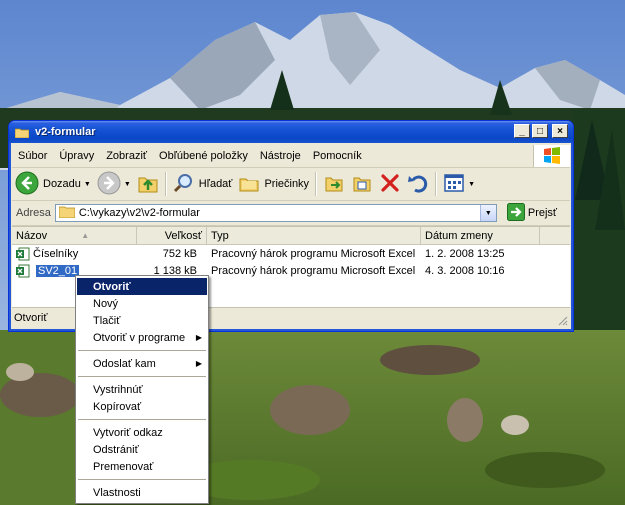 The image size is (625, 505). I want to click on address-value: C:\vykazy\v2\v2-formular, so click(139, 213).